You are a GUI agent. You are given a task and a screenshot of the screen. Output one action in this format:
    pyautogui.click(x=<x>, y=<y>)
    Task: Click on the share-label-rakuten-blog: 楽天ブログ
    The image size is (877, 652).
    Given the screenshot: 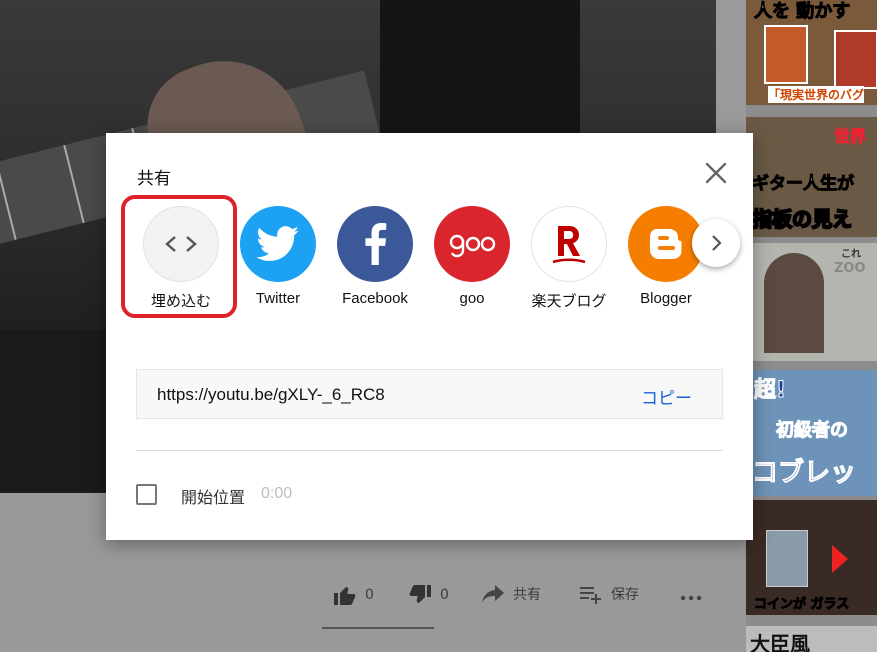 What is the action you would take?
    pyautogui.click(x=569, y=301)
    